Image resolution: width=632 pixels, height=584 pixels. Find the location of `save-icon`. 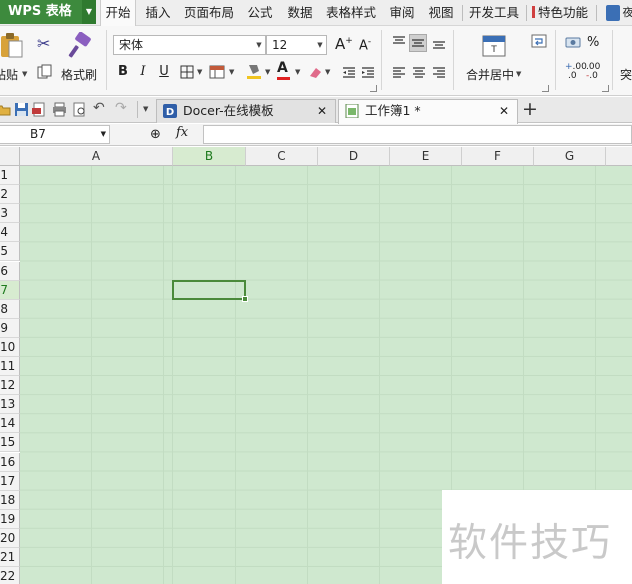

save-icon is located at coordinates (21, 109).